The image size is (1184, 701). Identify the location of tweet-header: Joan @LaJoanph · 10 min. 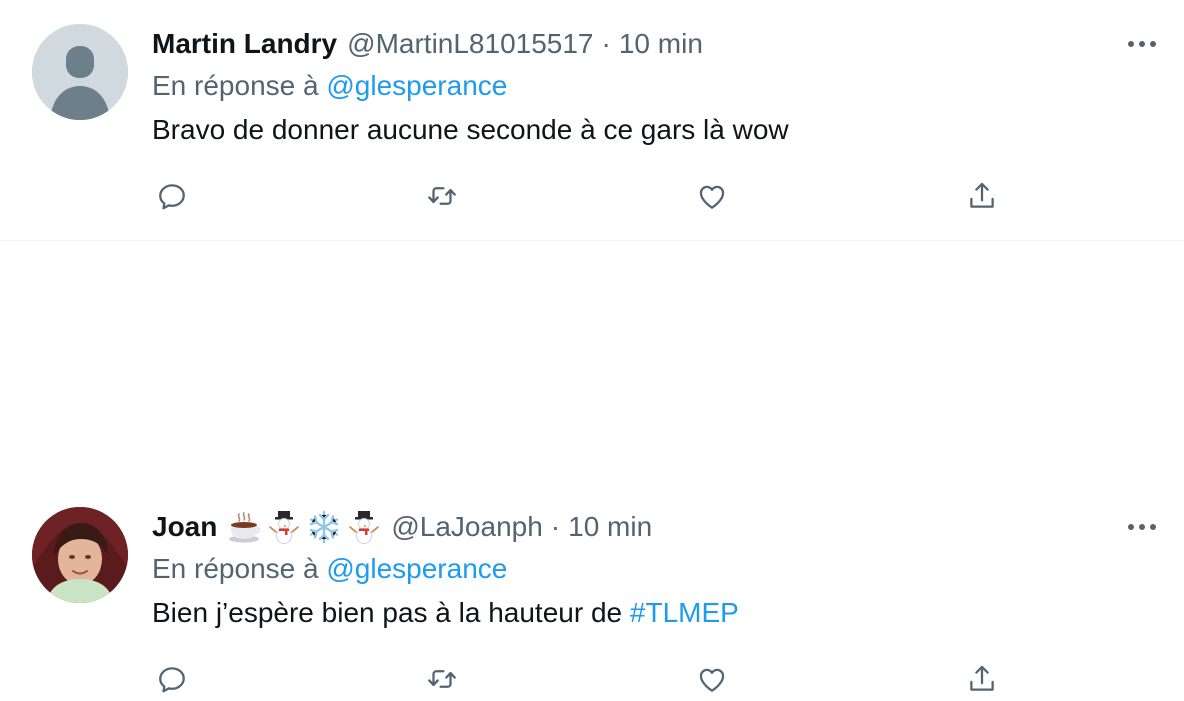
(402, 527).